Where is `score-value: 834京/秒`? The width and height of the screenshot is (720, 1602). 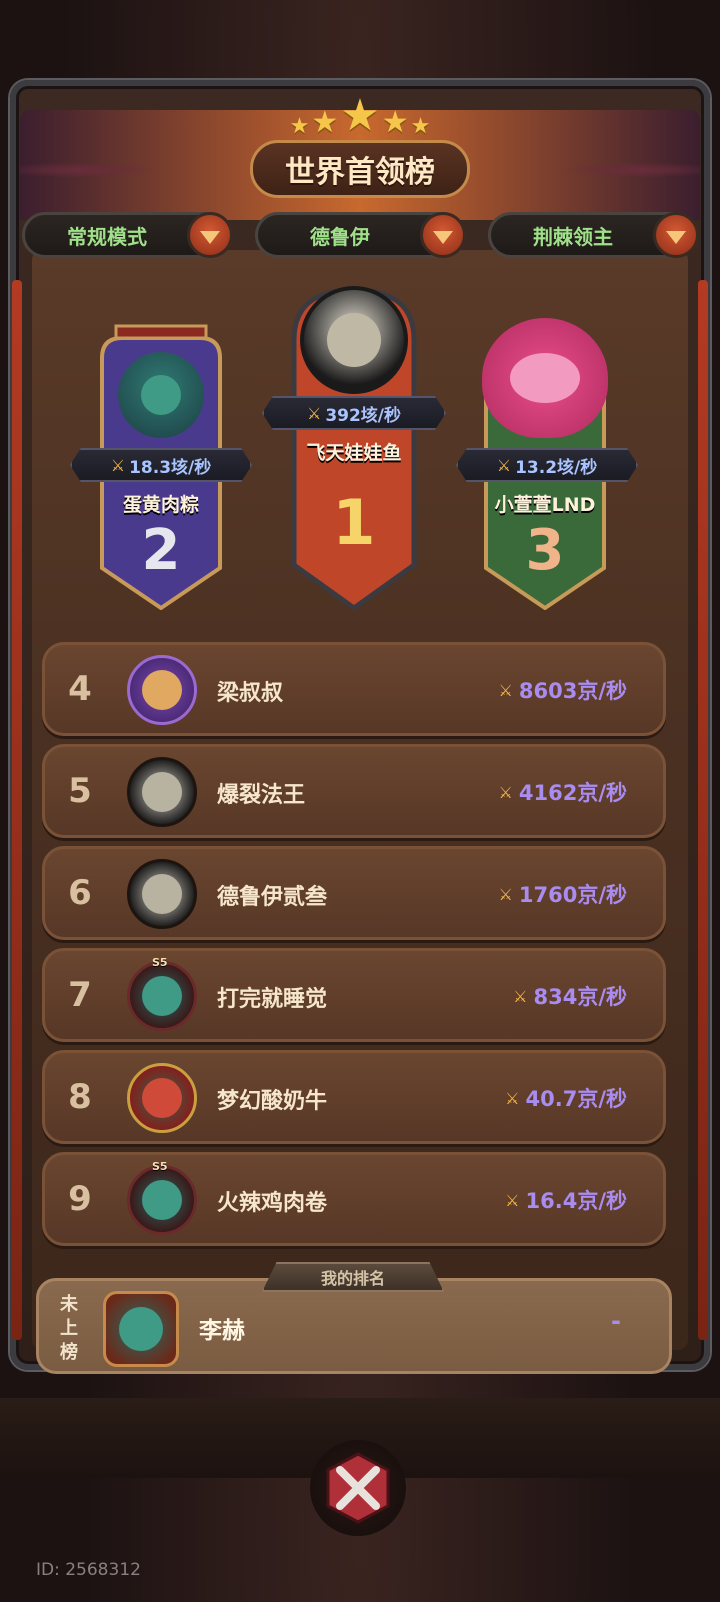 score-value: 834京/秒 is located at coordinates (580, 997).